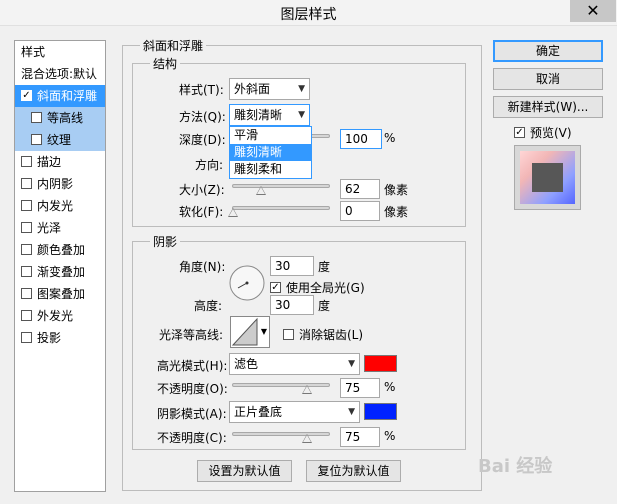  Describe the element at coordinates (60, 184) in the screenshot. I see `style-item-inner-shadow: 内阴影` at that location.